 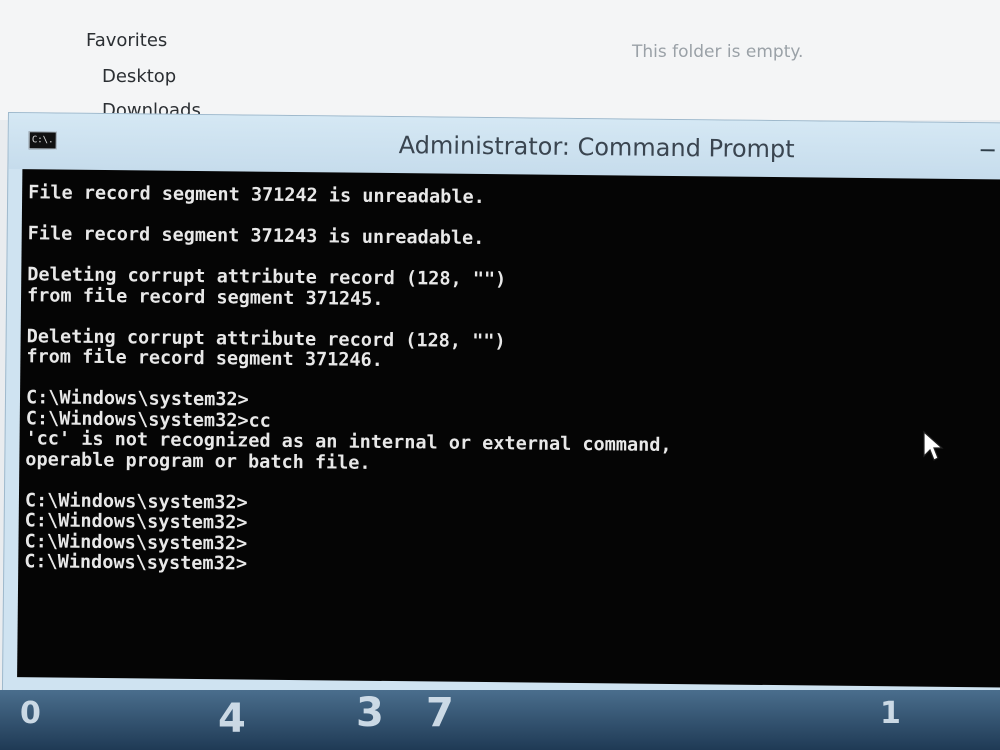 I want to click on nav-item-favorites: Favorites, so click(x=126, y=40).